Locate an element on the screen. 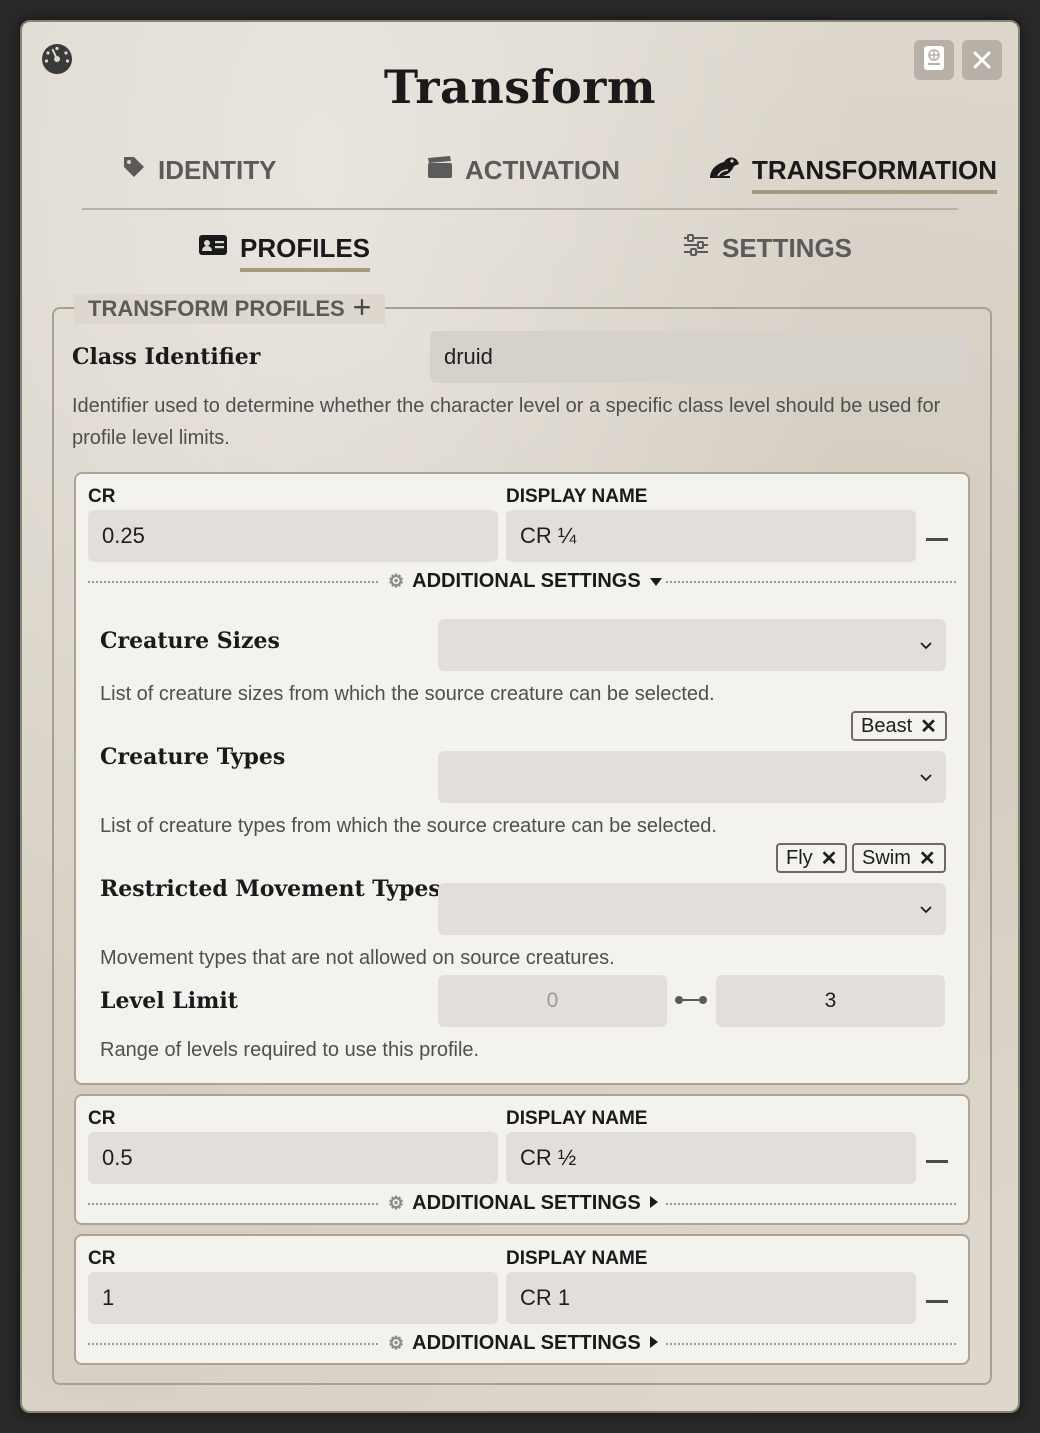 This screenshot has width=1040, height=1433. display-name-input: CR 1 is located at coordinates (711, 1298).